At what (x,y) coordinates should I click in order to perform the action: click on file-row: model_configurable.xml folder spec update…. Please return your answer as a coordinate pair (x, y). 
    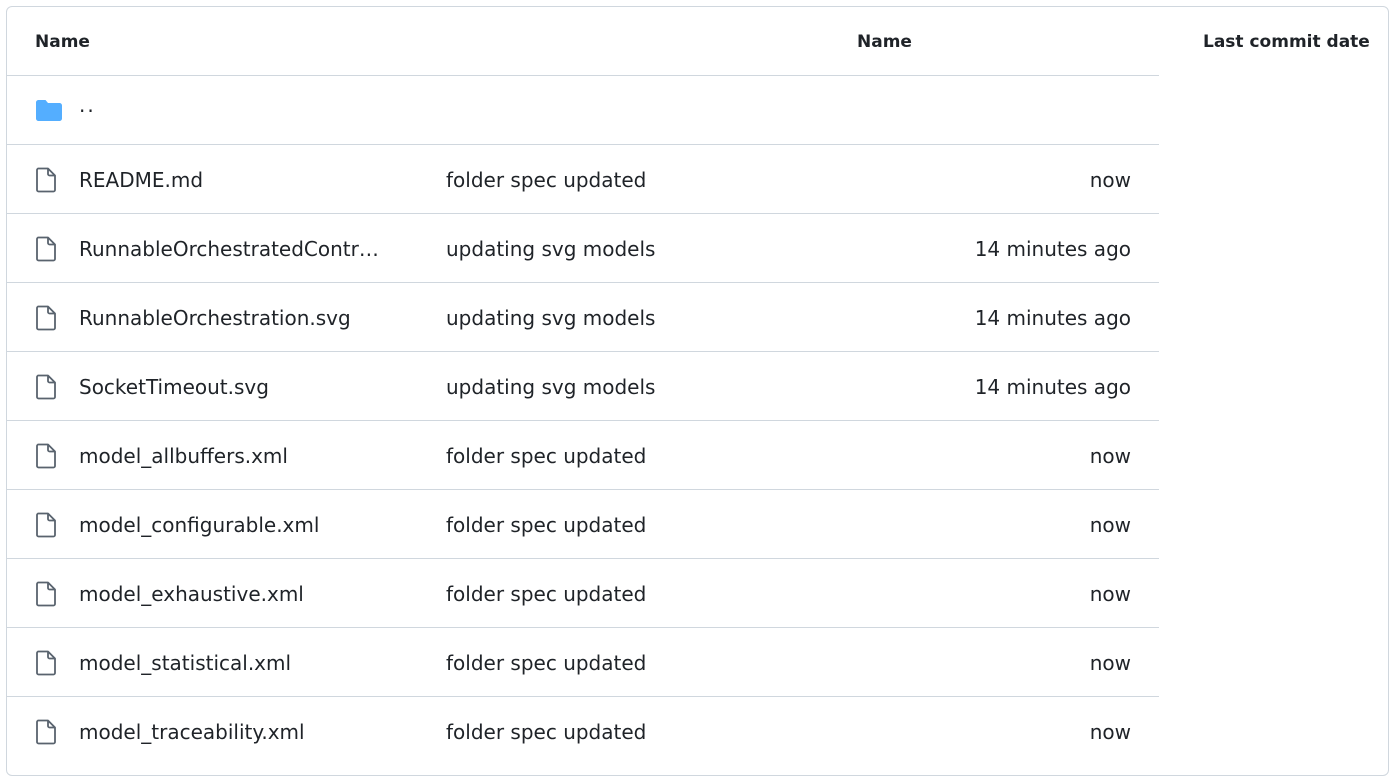
    Looking at the image, I should click on (583, 524).